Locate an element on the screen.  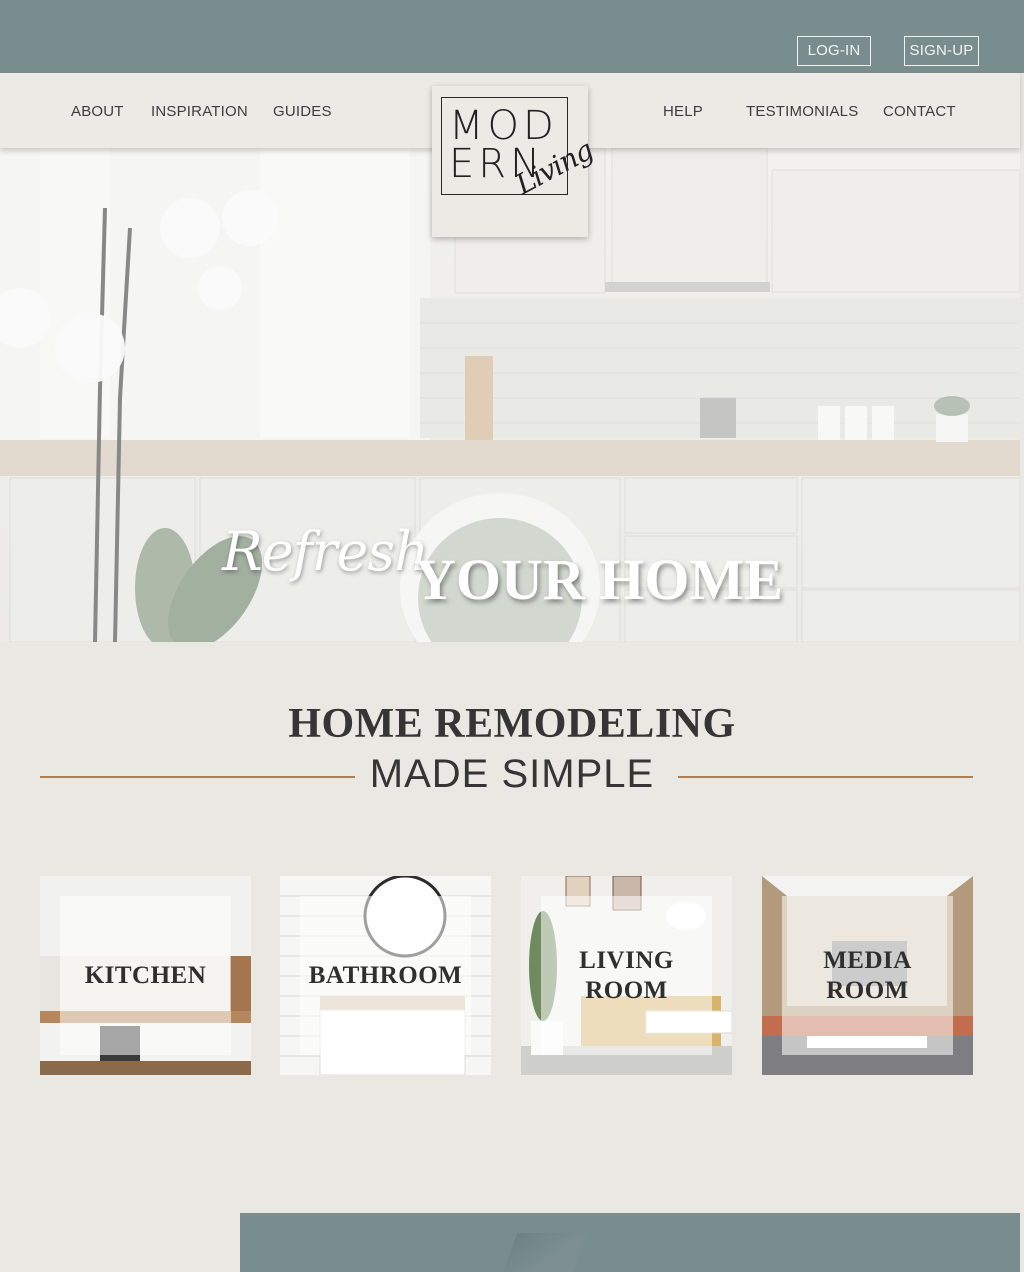
divider-left is located at coordinates (197, 777).